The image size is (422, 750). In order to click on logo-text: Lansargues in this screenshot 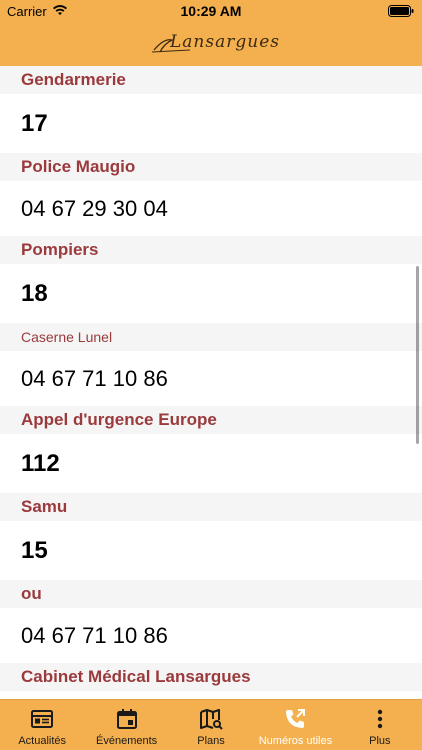, I will do `click(225, 42)`.